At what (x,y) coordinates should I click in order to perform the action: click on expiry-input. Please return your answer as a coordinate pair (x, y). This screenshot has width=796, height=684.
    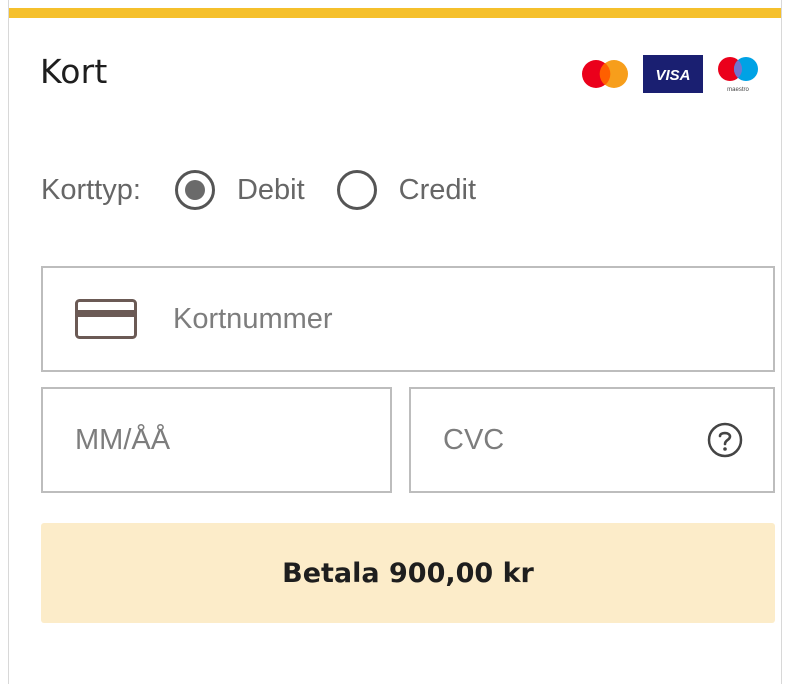
    Looking at the image, I should click on (232, 440).